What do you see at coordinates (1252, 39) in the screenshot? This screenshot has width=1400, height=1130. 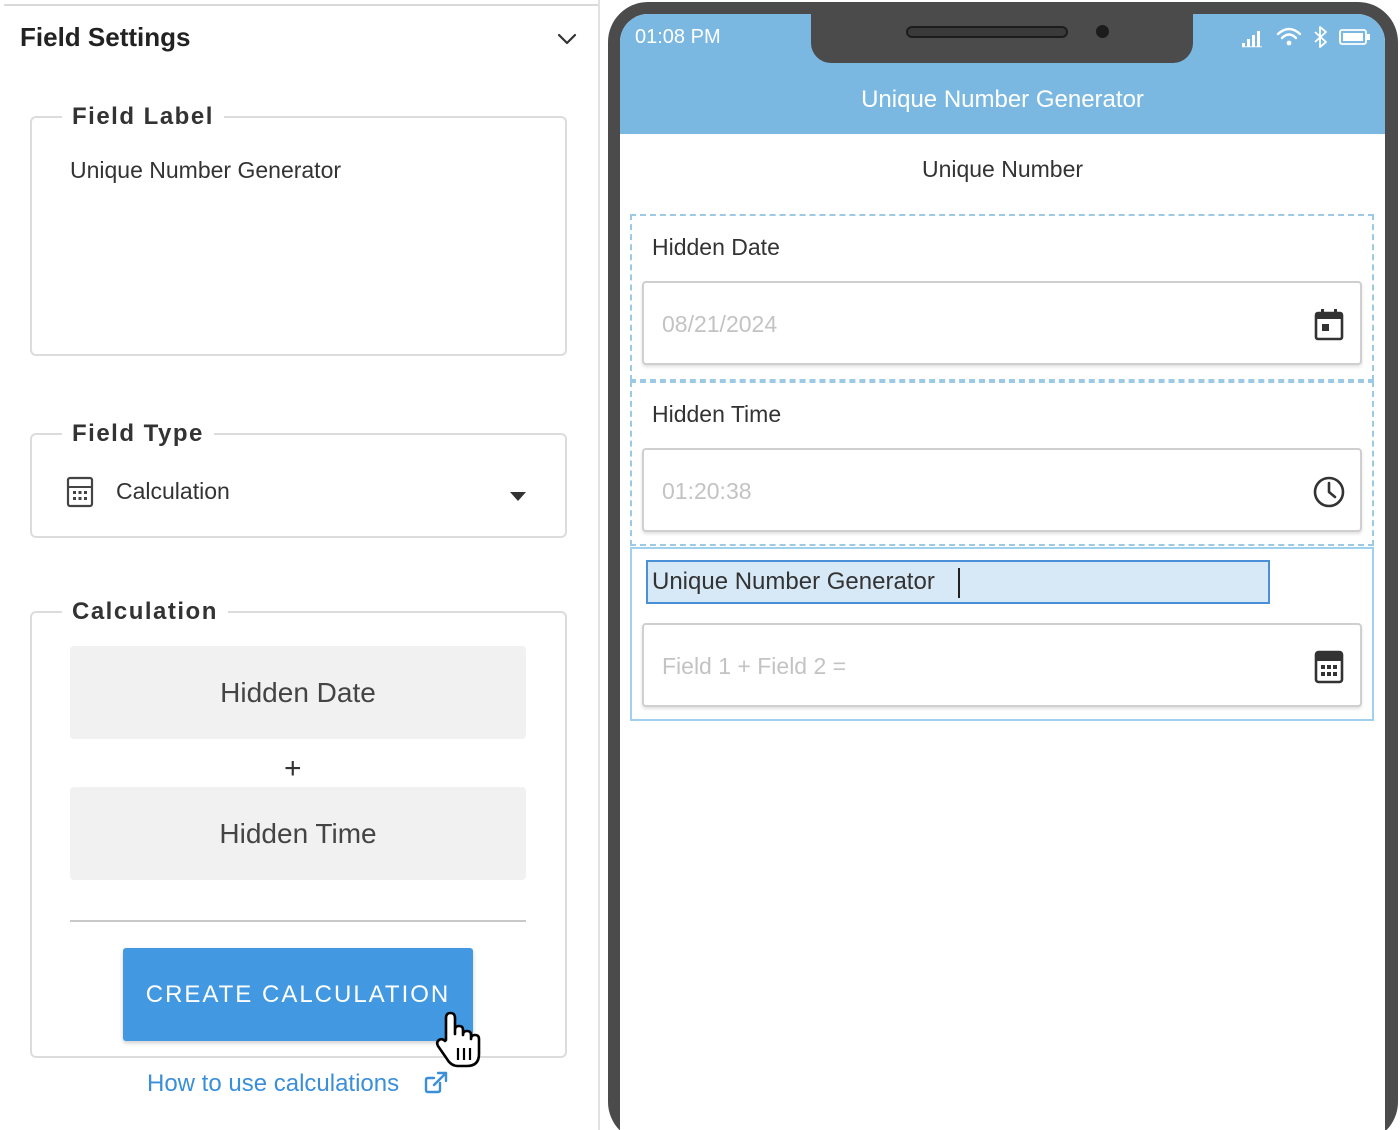 I see `signal-icon` at bounding box center [1252, 39].